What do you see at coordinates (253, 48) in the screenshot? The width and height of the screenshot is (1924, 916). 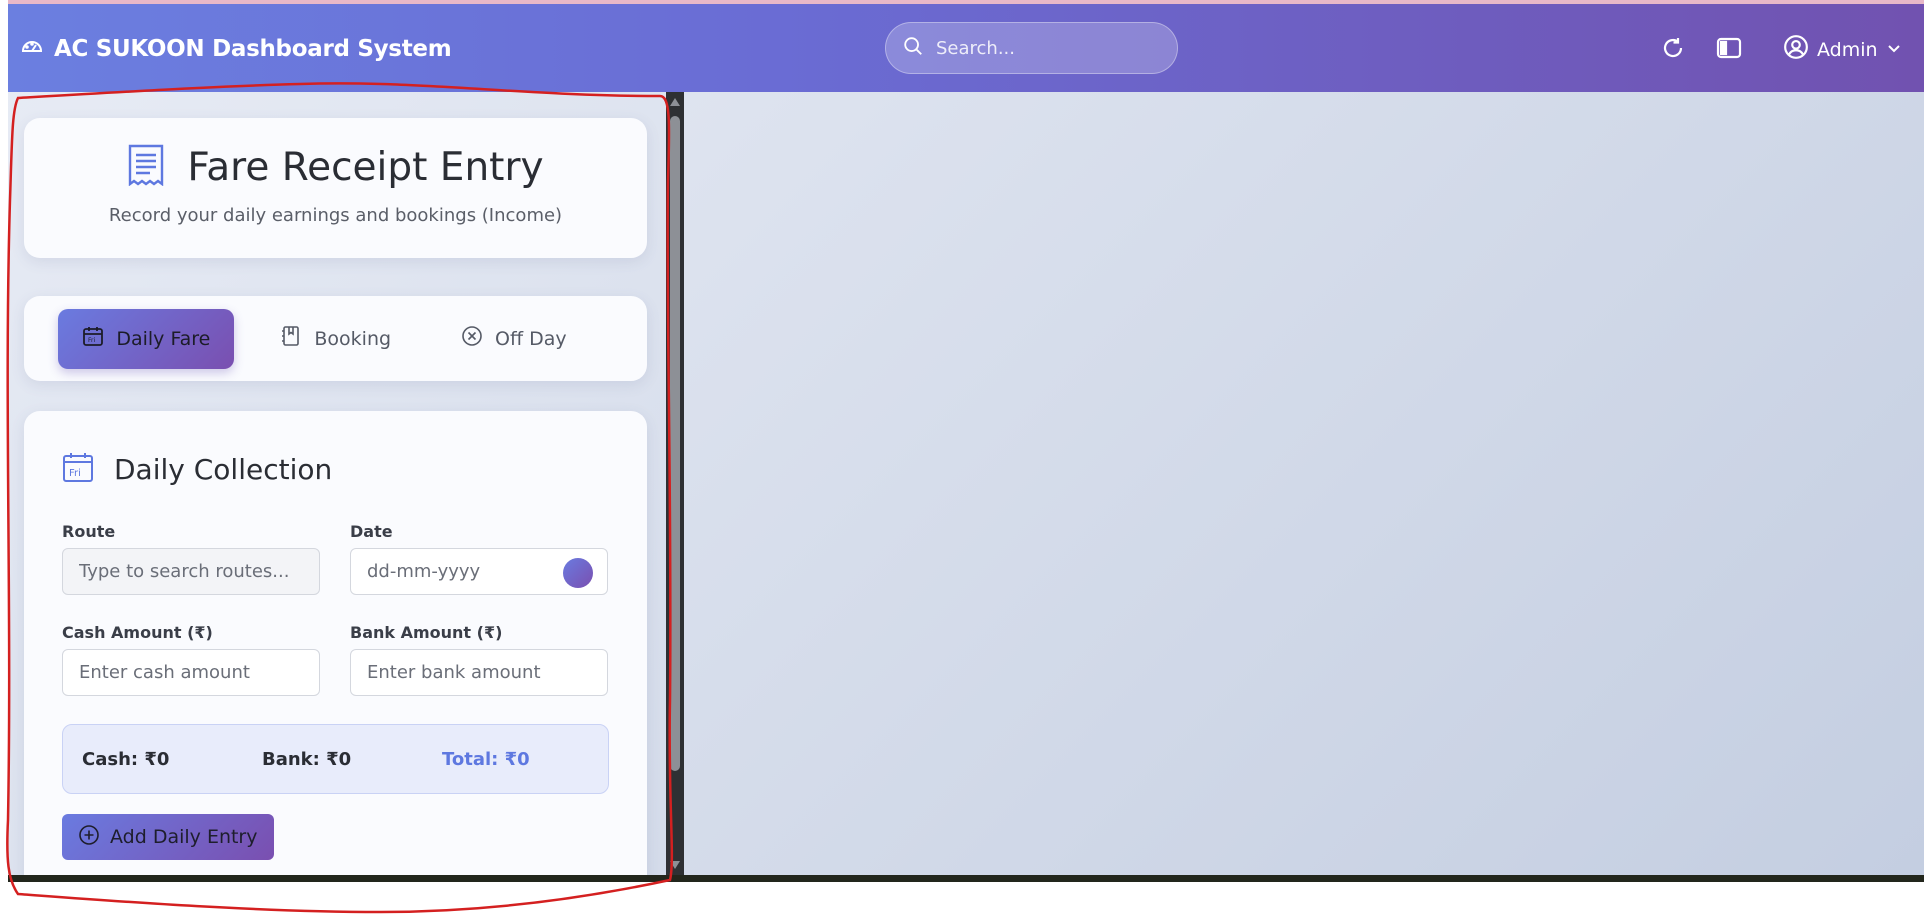 I see `app-title: AC SUKOON Dashboard System` at bounding box center [253, 48].